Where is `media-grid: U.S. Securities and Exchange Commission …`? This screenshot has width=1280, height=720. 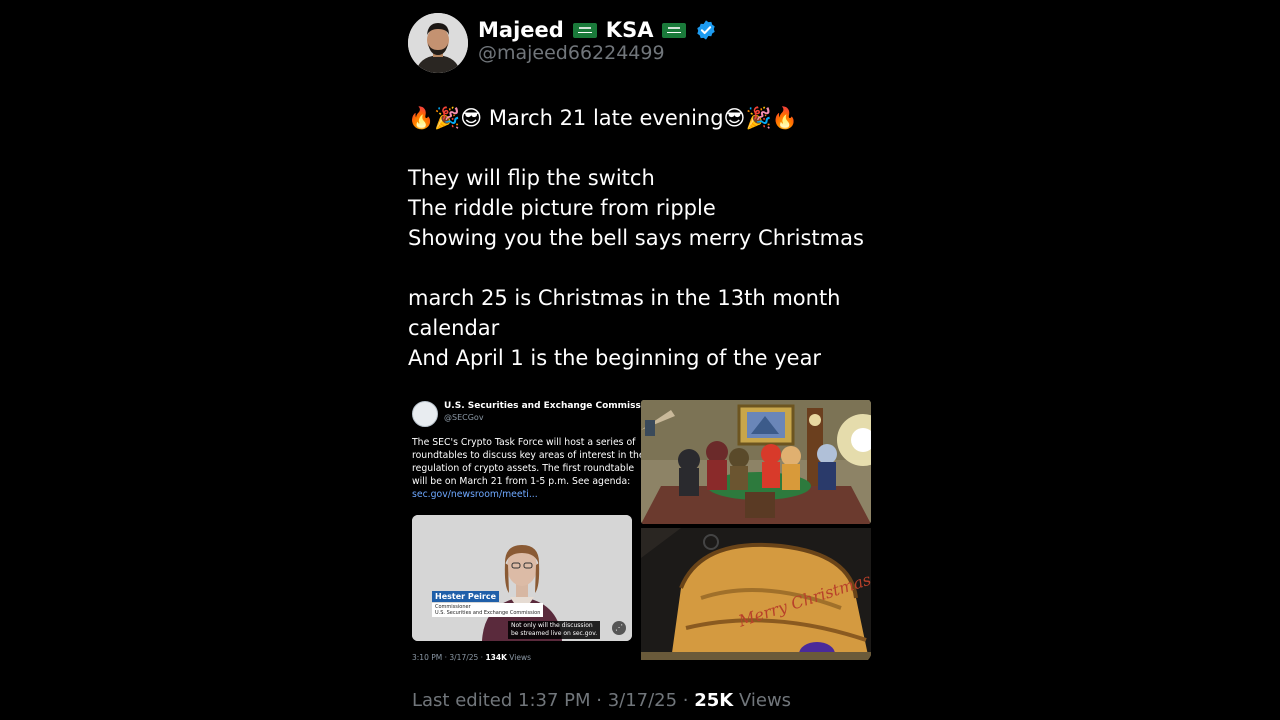 media-grid: U.S. Securities and Exchange Commission … is located at coordinates (638, 529).